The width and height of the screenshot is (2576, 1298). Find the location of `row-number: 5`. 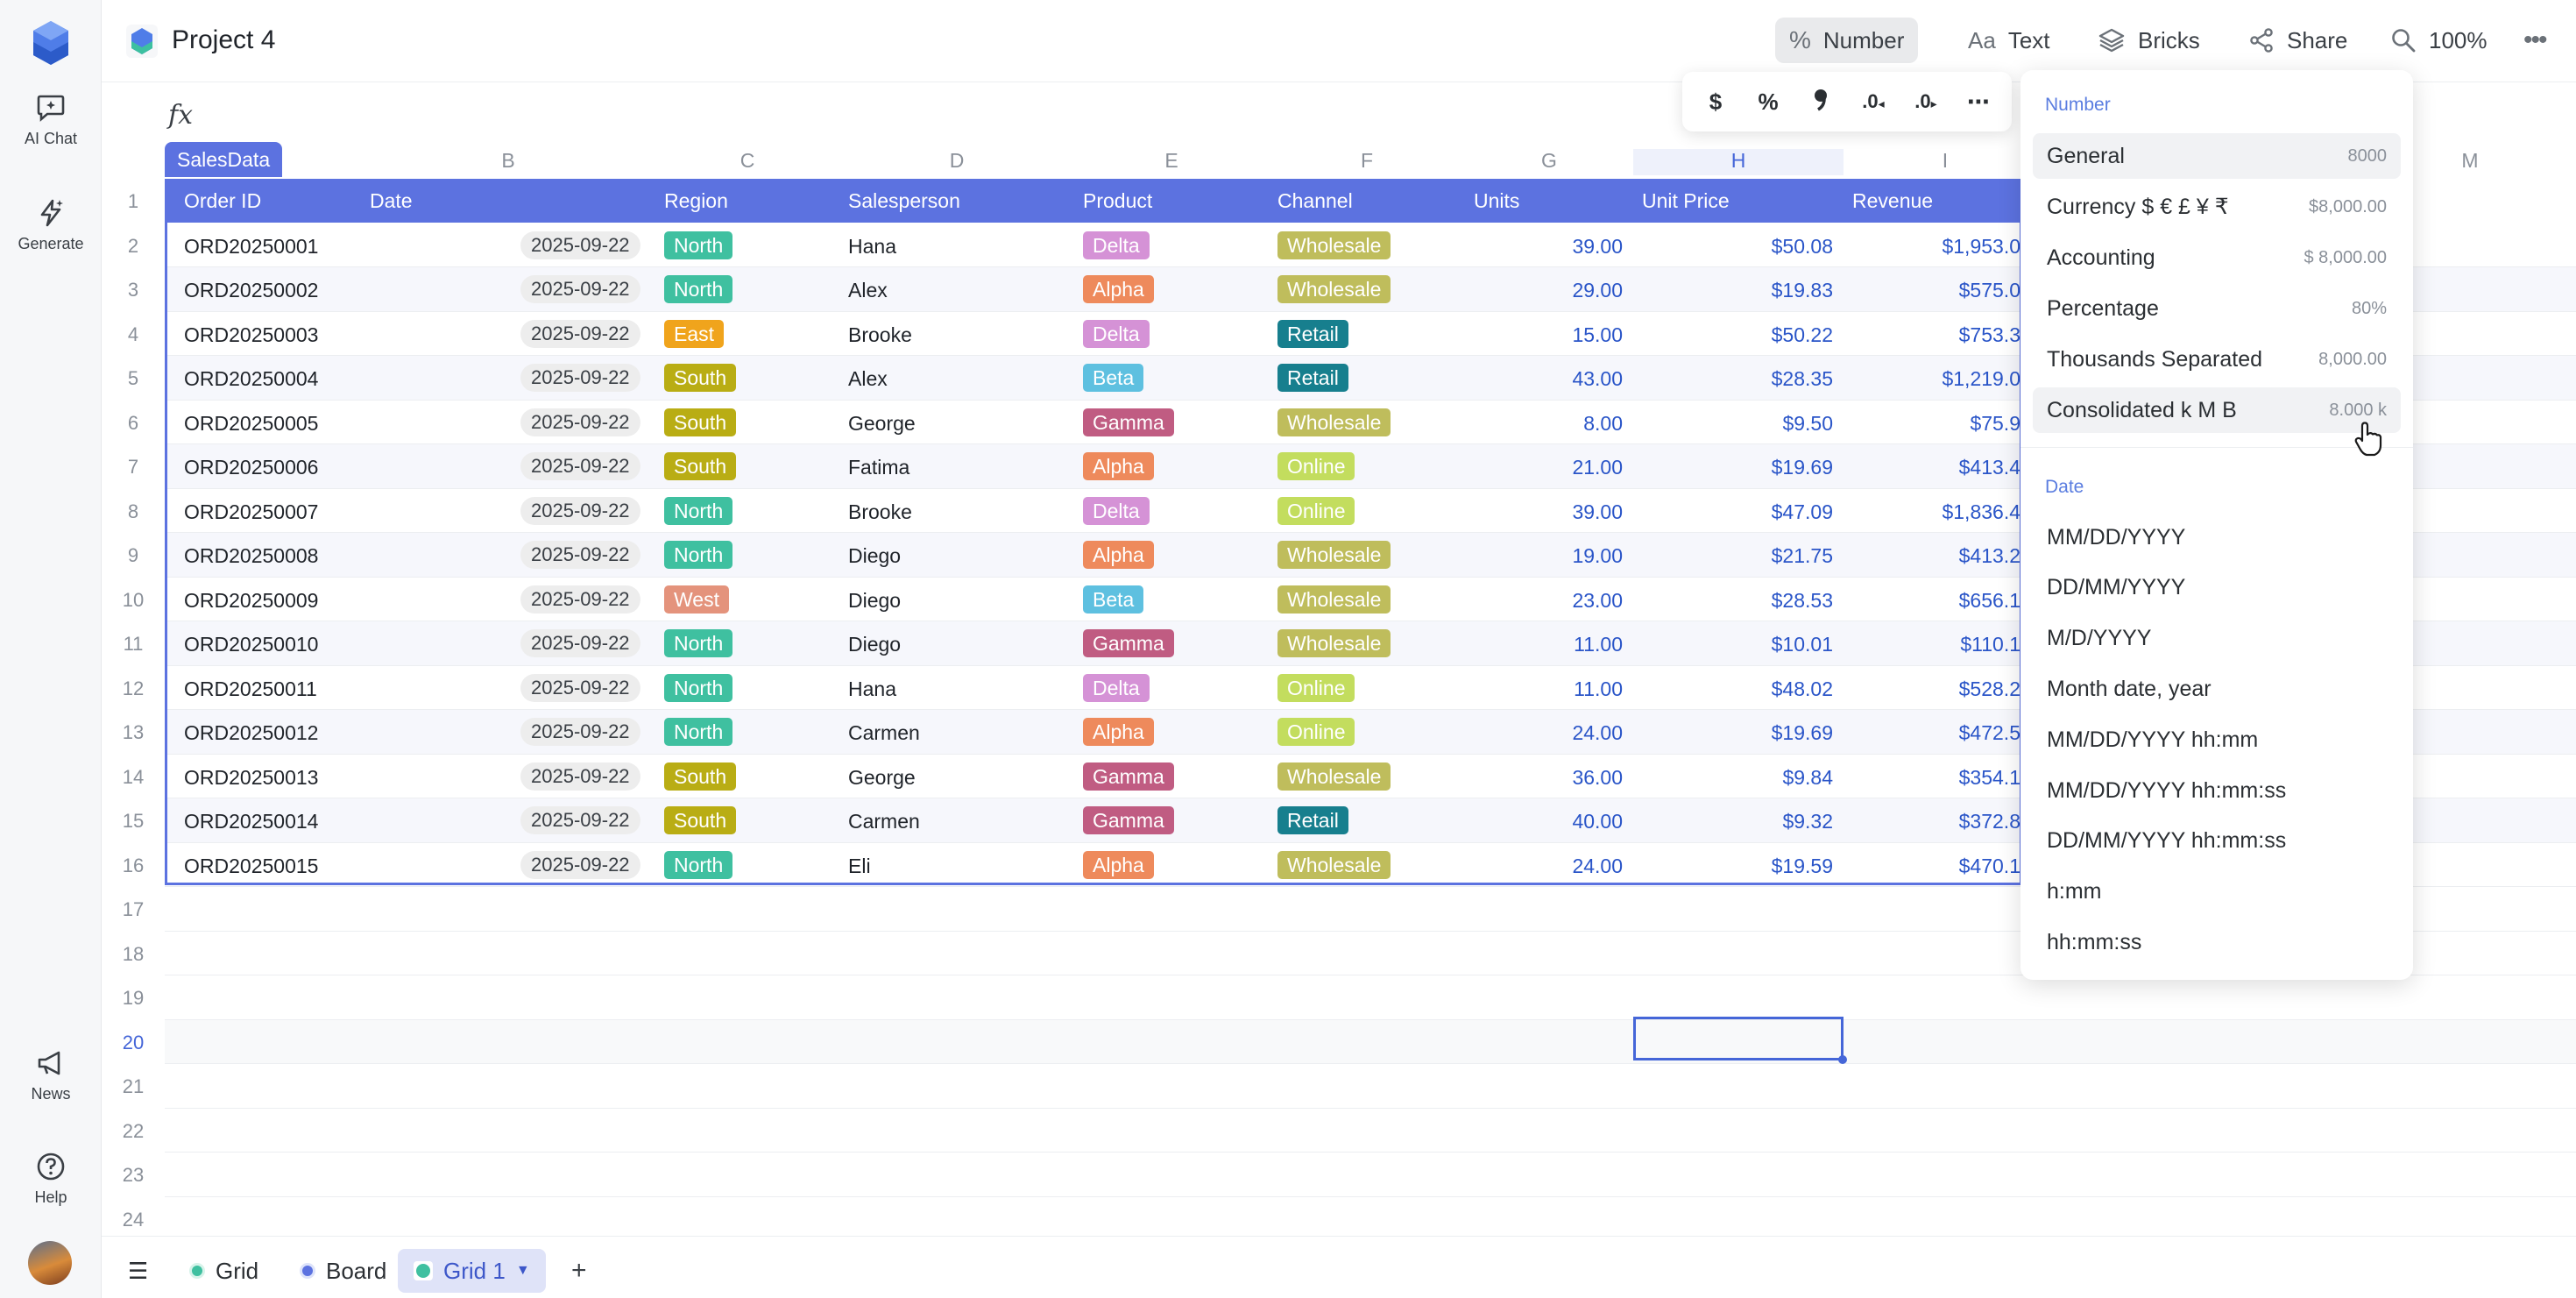

row-number: 5 is located at coordinates (133, 378).